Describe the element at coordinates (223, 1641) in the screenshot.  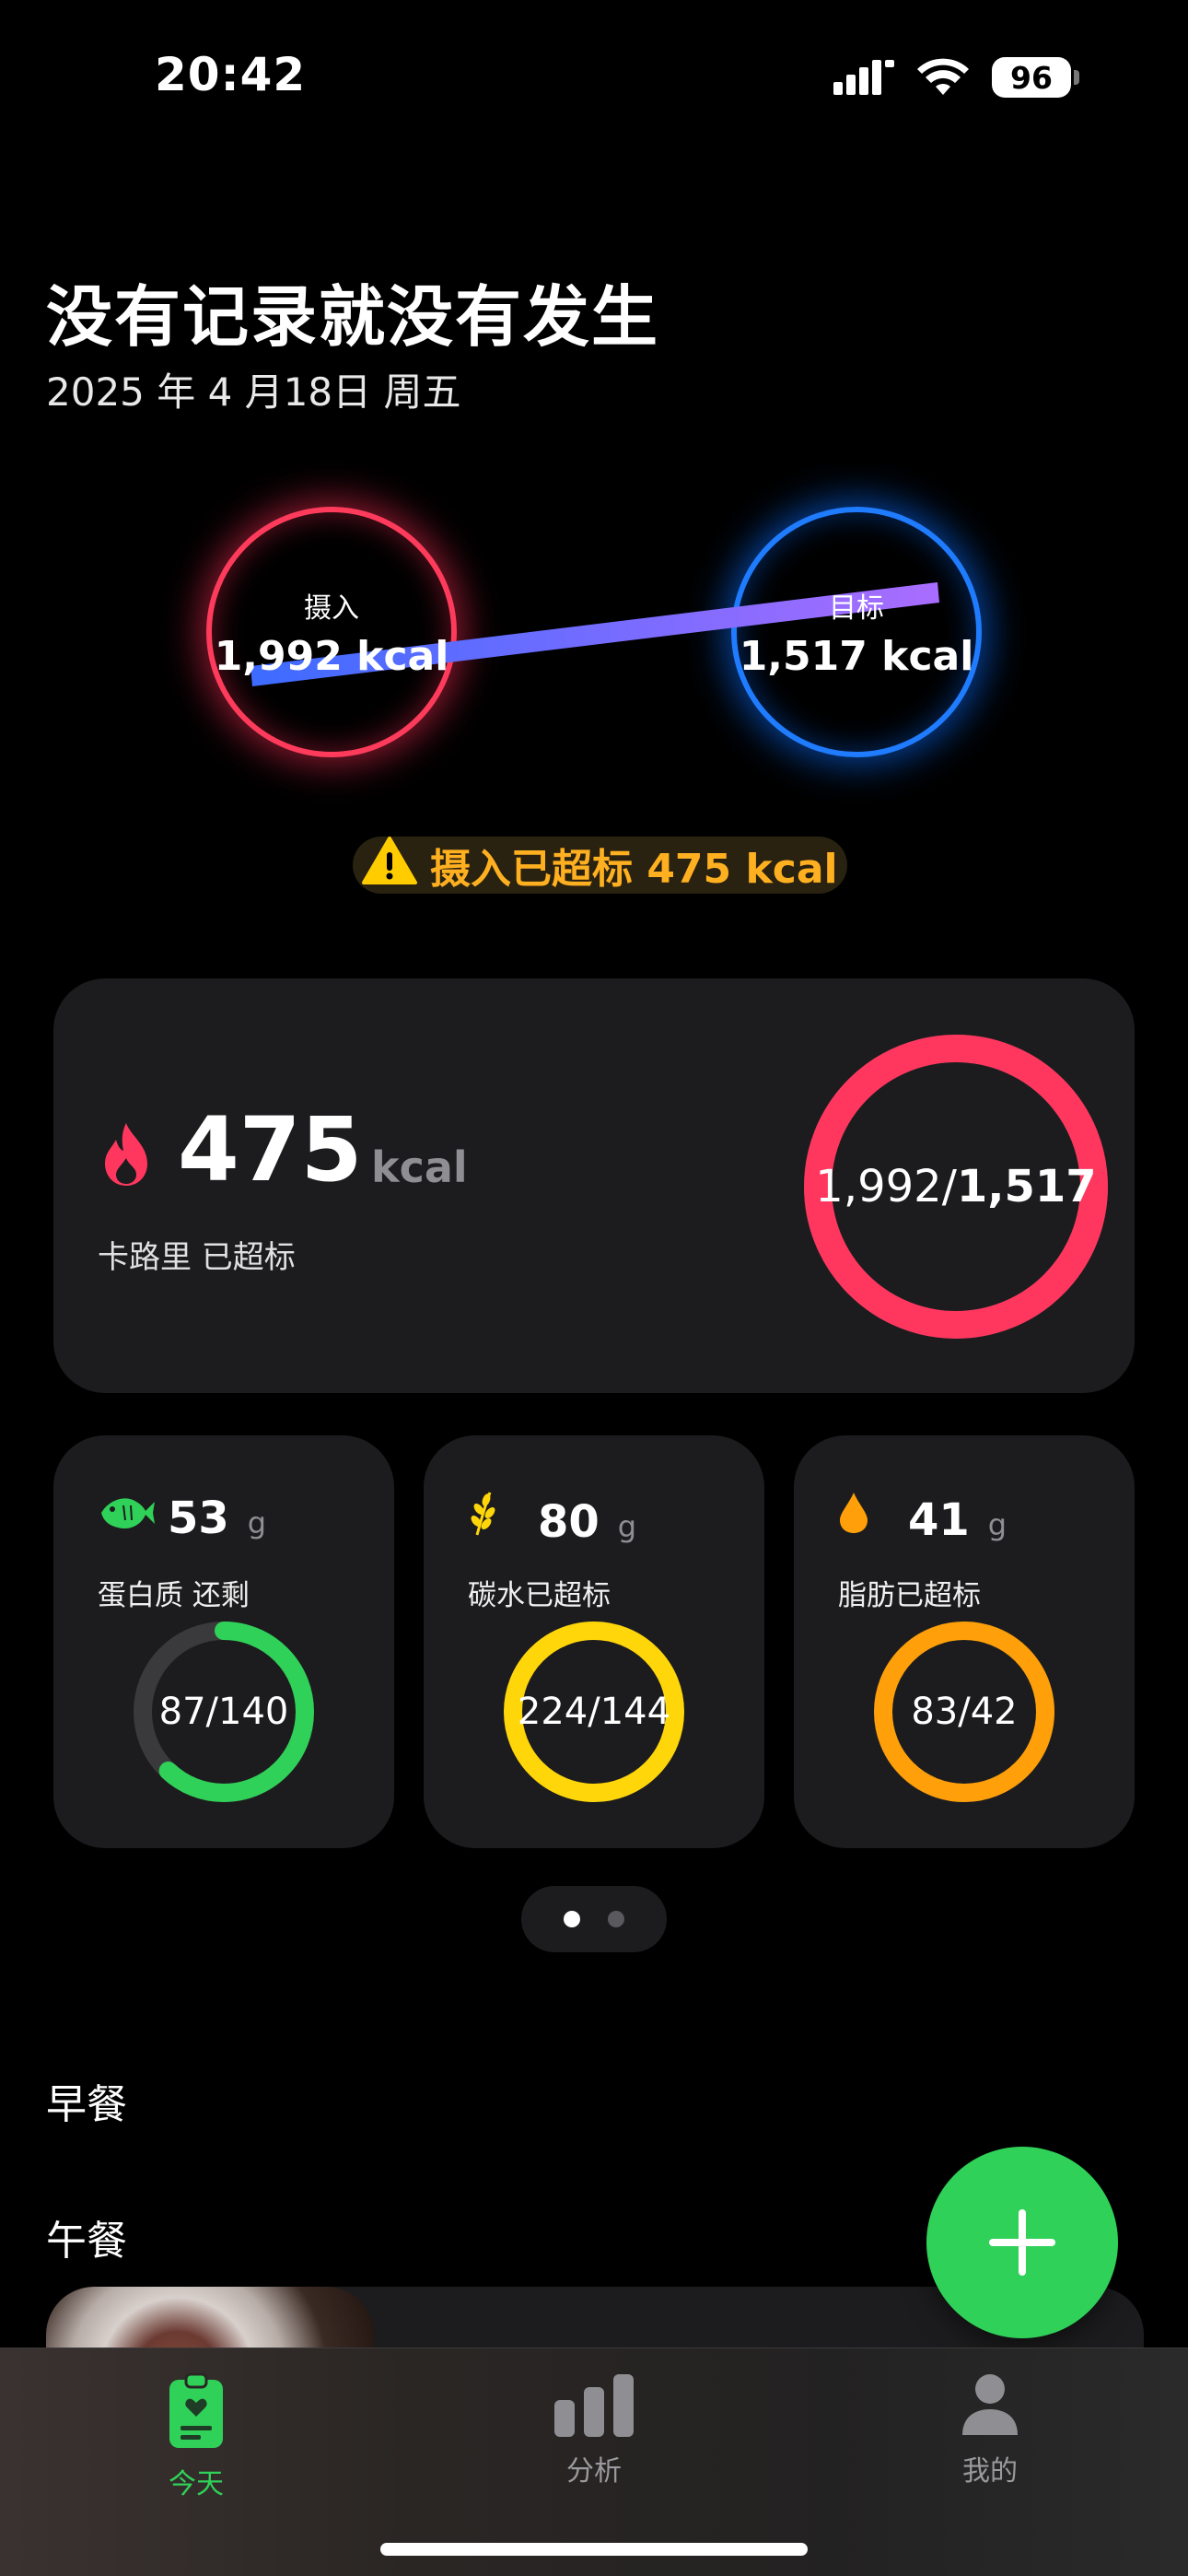
I see `protein-card: 53 g 蛋白质 还剩 87/140` at that location.